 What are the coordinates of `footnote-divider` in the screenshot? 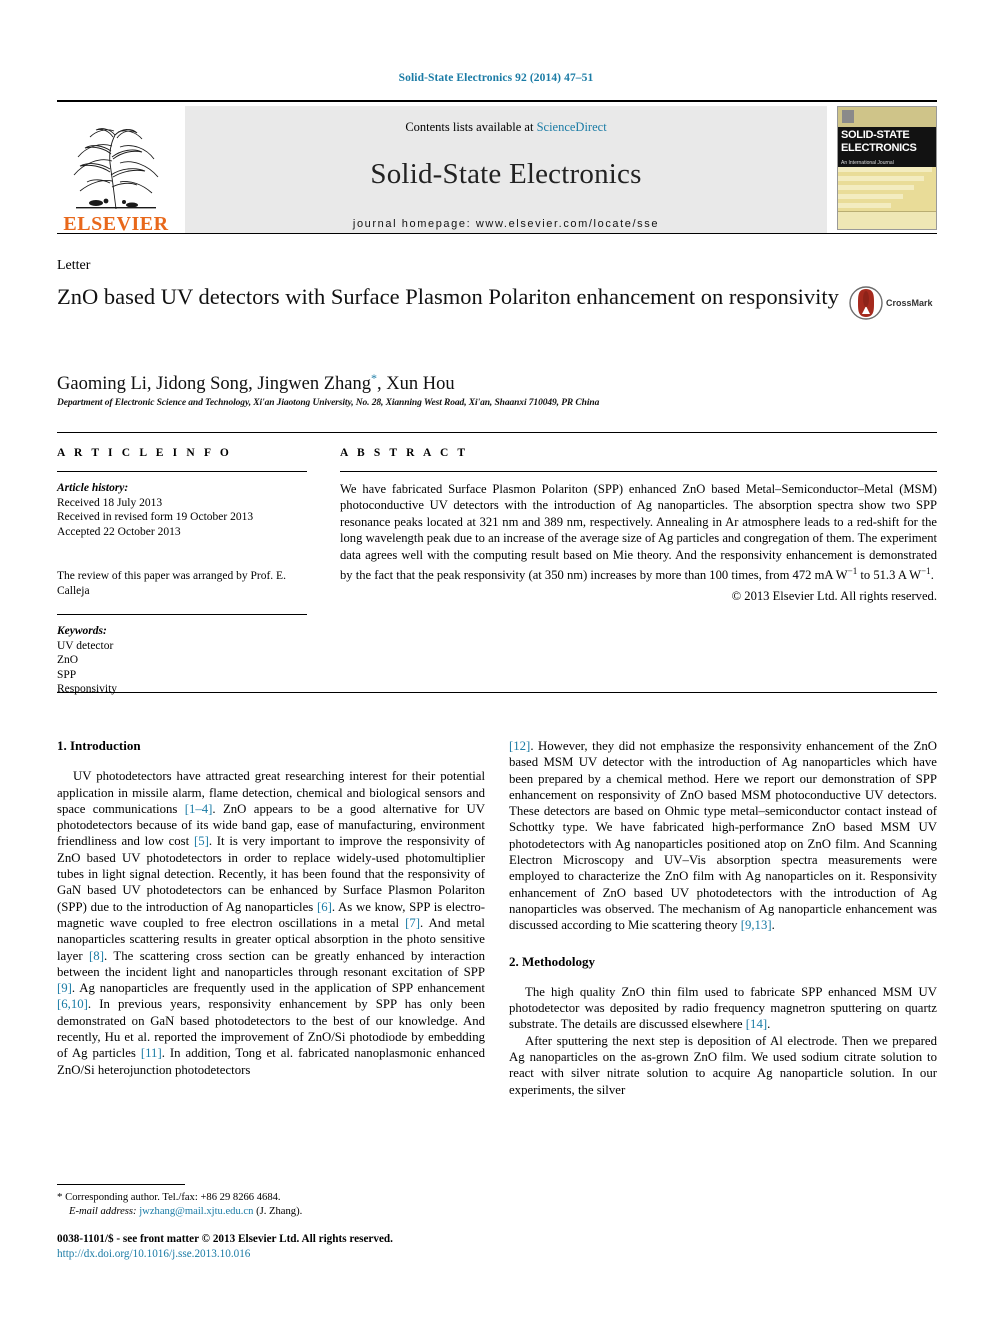 It's located at (121, 1184).